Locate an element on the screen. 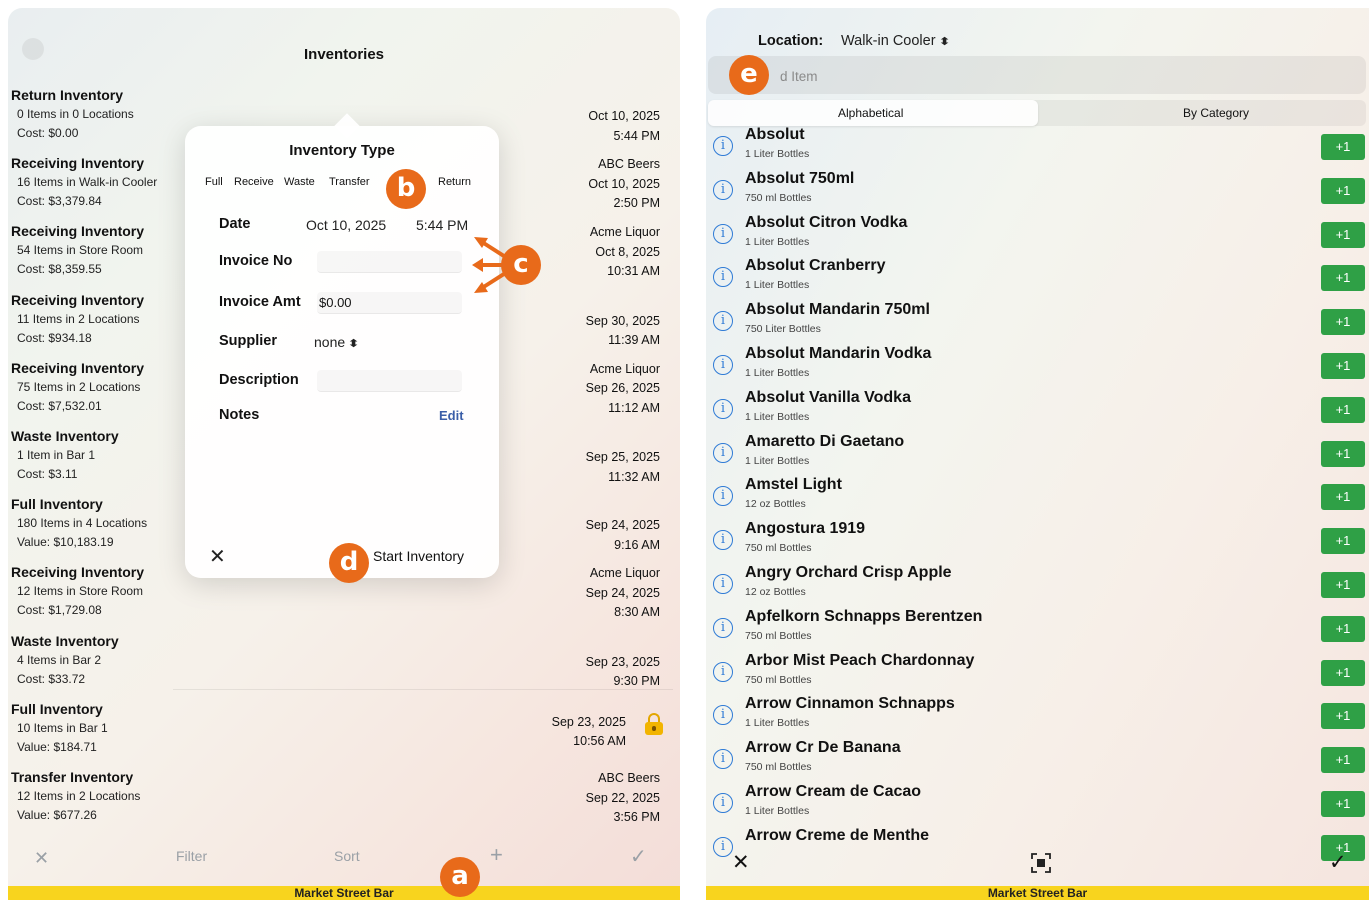 The image size is (1369, 900). inventory-summary: 54 Items in Store Room is located at coordinates (80, 250).